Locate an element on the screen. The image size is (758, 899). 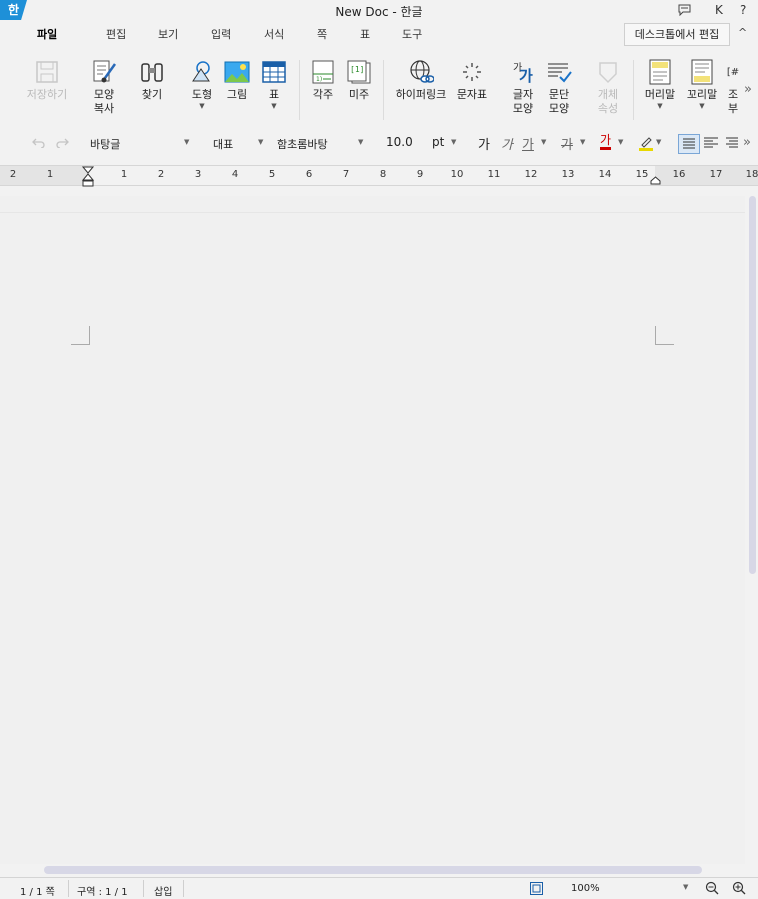
tab-tools: 도구 is located at coordinates (412, 34).